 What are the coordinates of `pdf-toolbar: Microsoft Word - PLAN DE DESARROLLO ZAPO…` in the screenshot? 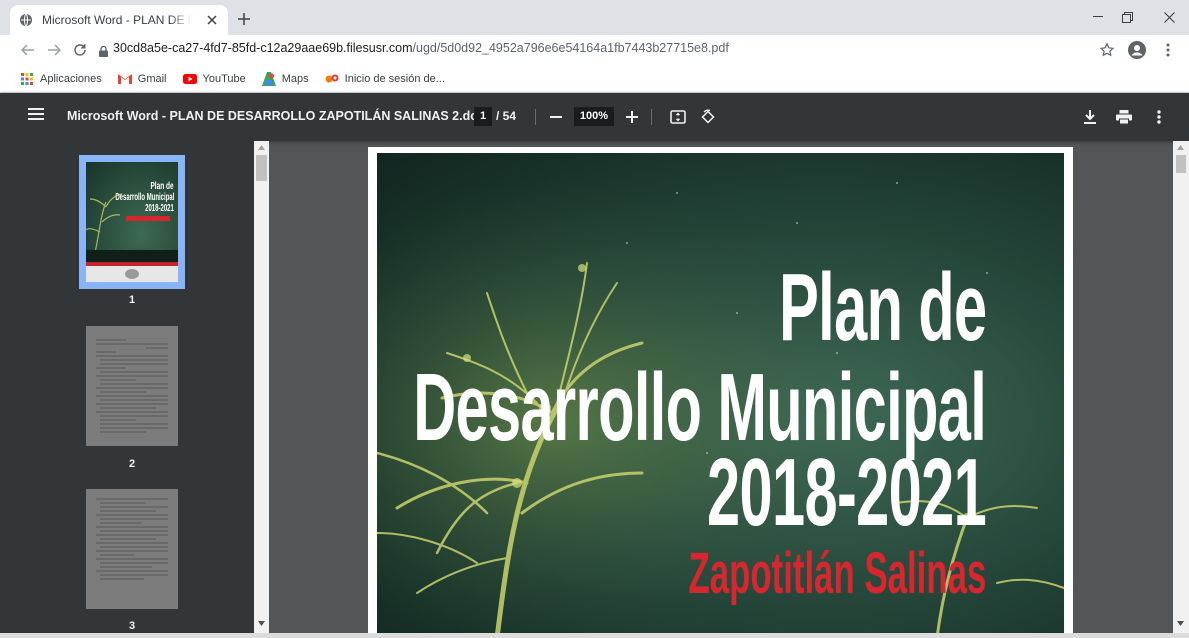 It's located at (594, 117).